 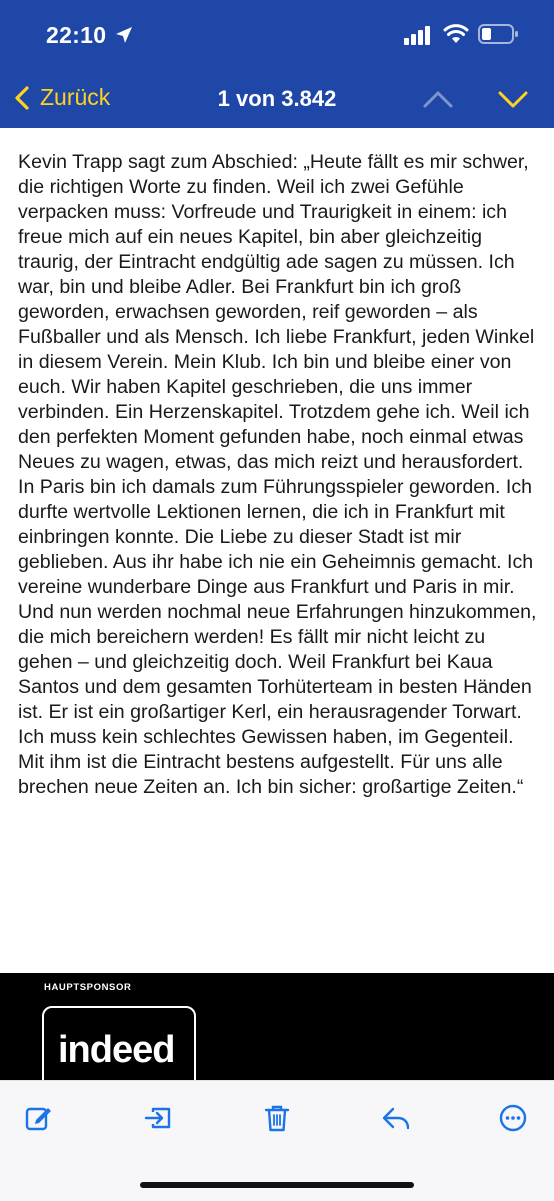 What do you see at coordinates (277, 1118) in the screenshot?
I see `trash-icon` at bounding box center [277, 1118].